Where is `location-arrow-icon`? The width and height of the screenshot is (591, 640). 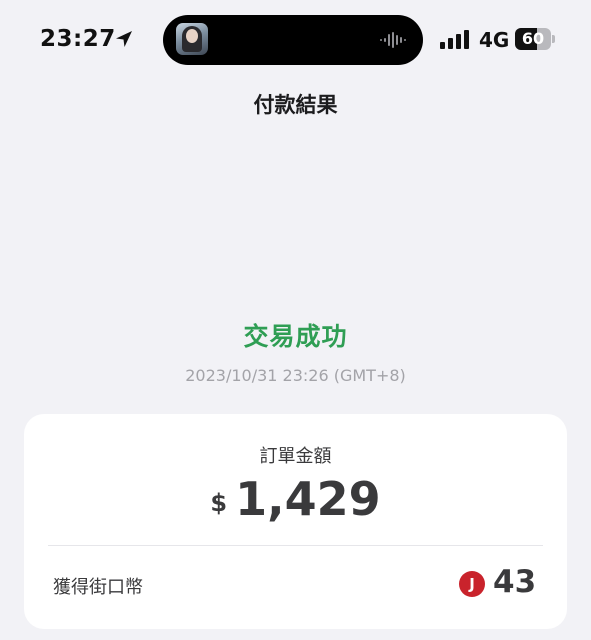 location-arrow-icon is located at coordinates (124, 39).